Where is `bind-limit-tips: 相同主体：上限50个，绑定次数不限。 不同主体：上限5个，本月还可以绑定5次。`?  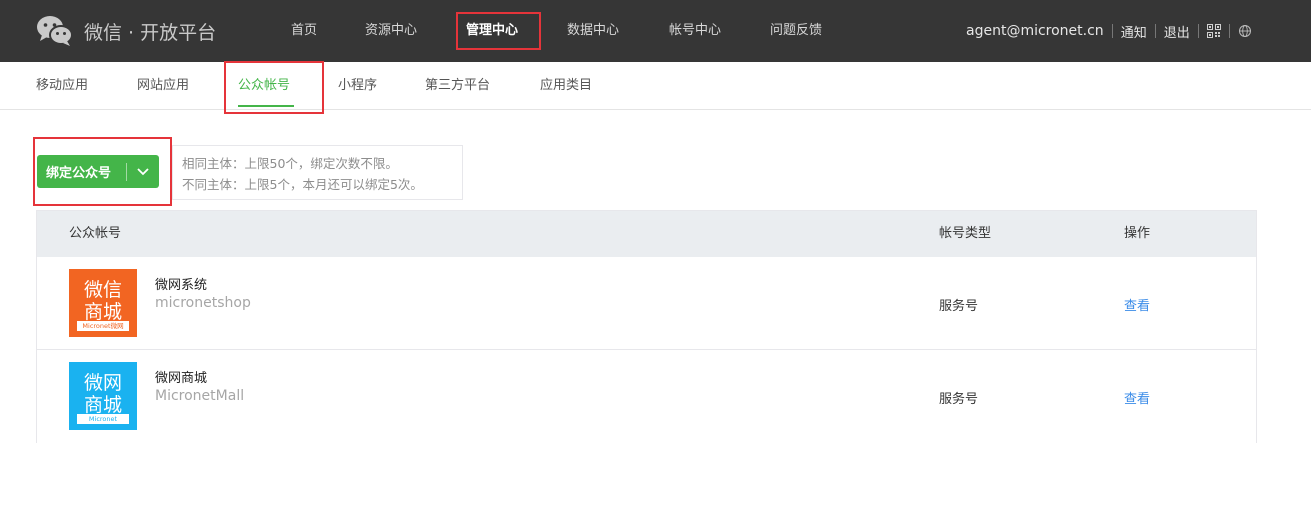
bind-limit-tips: 相同主体：上限50个，绑定次数不限。 不同主体：上限5个，本月还可以绑定5次。 is located at coordinates (317, 172).